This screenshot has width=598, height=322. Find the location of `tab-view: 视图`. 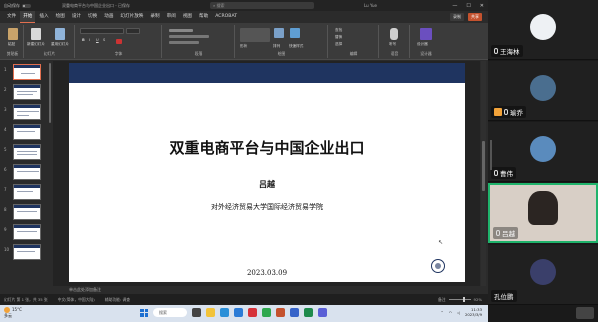

tab-view: 视图 is located at coordinates (187, 17).